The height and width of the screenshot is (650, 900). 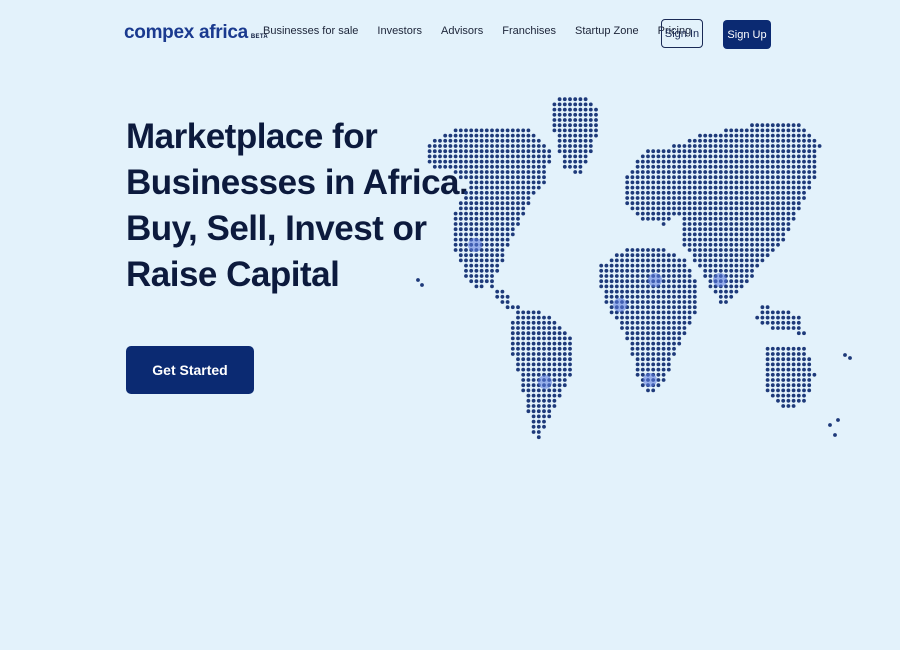 I want to click on nav-startup-zone: Startup Zone, so click(x=607, y=31).